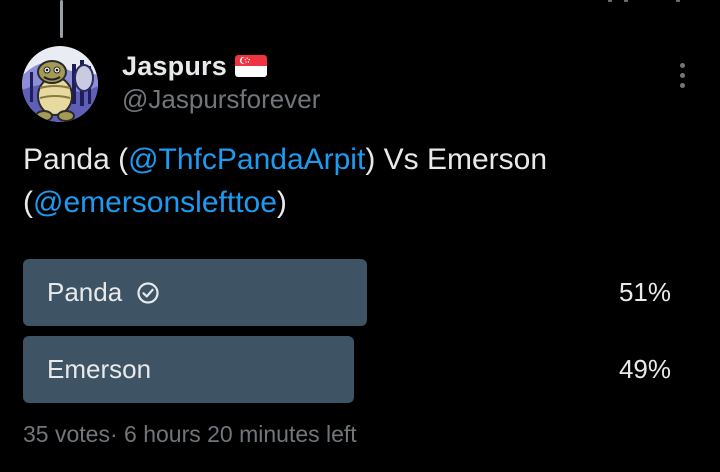  Describe the element at coordinates (148, 293) in the screenshot. I see `check-circle-icon` at that location.